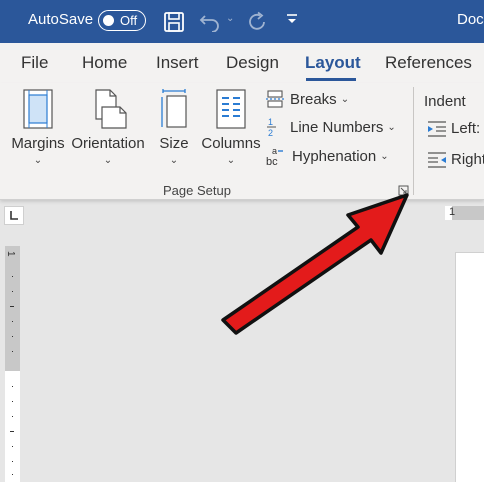  Describe the element at coordinates (437, 159) in the screenshot. I see `indent-right-icon` at that location.